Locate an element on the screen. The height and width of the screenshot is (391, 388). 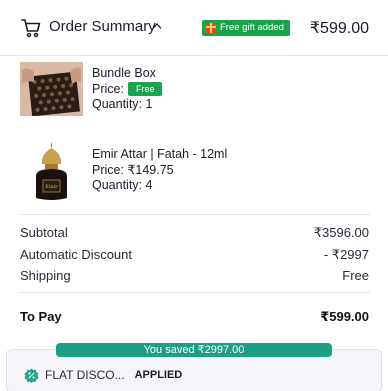
shipping-value: Free is located at coordinates (355, 275).